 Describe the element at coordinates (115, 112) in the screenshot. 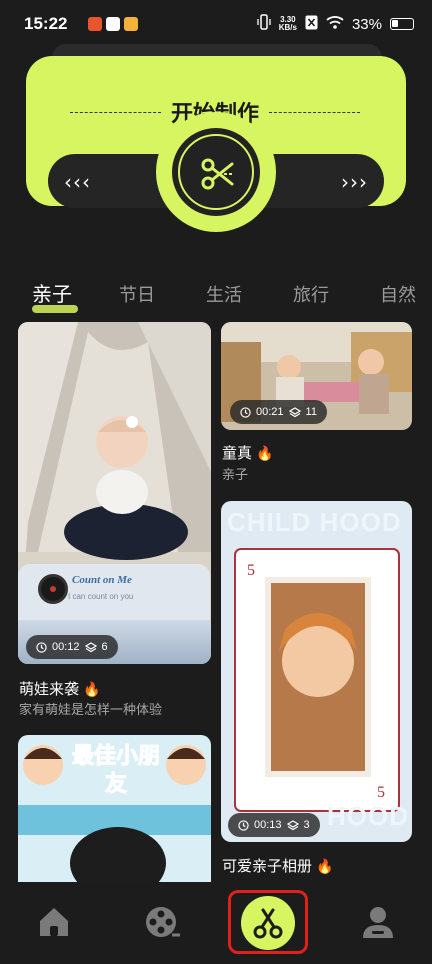

I see `title-dash-left` at that location.